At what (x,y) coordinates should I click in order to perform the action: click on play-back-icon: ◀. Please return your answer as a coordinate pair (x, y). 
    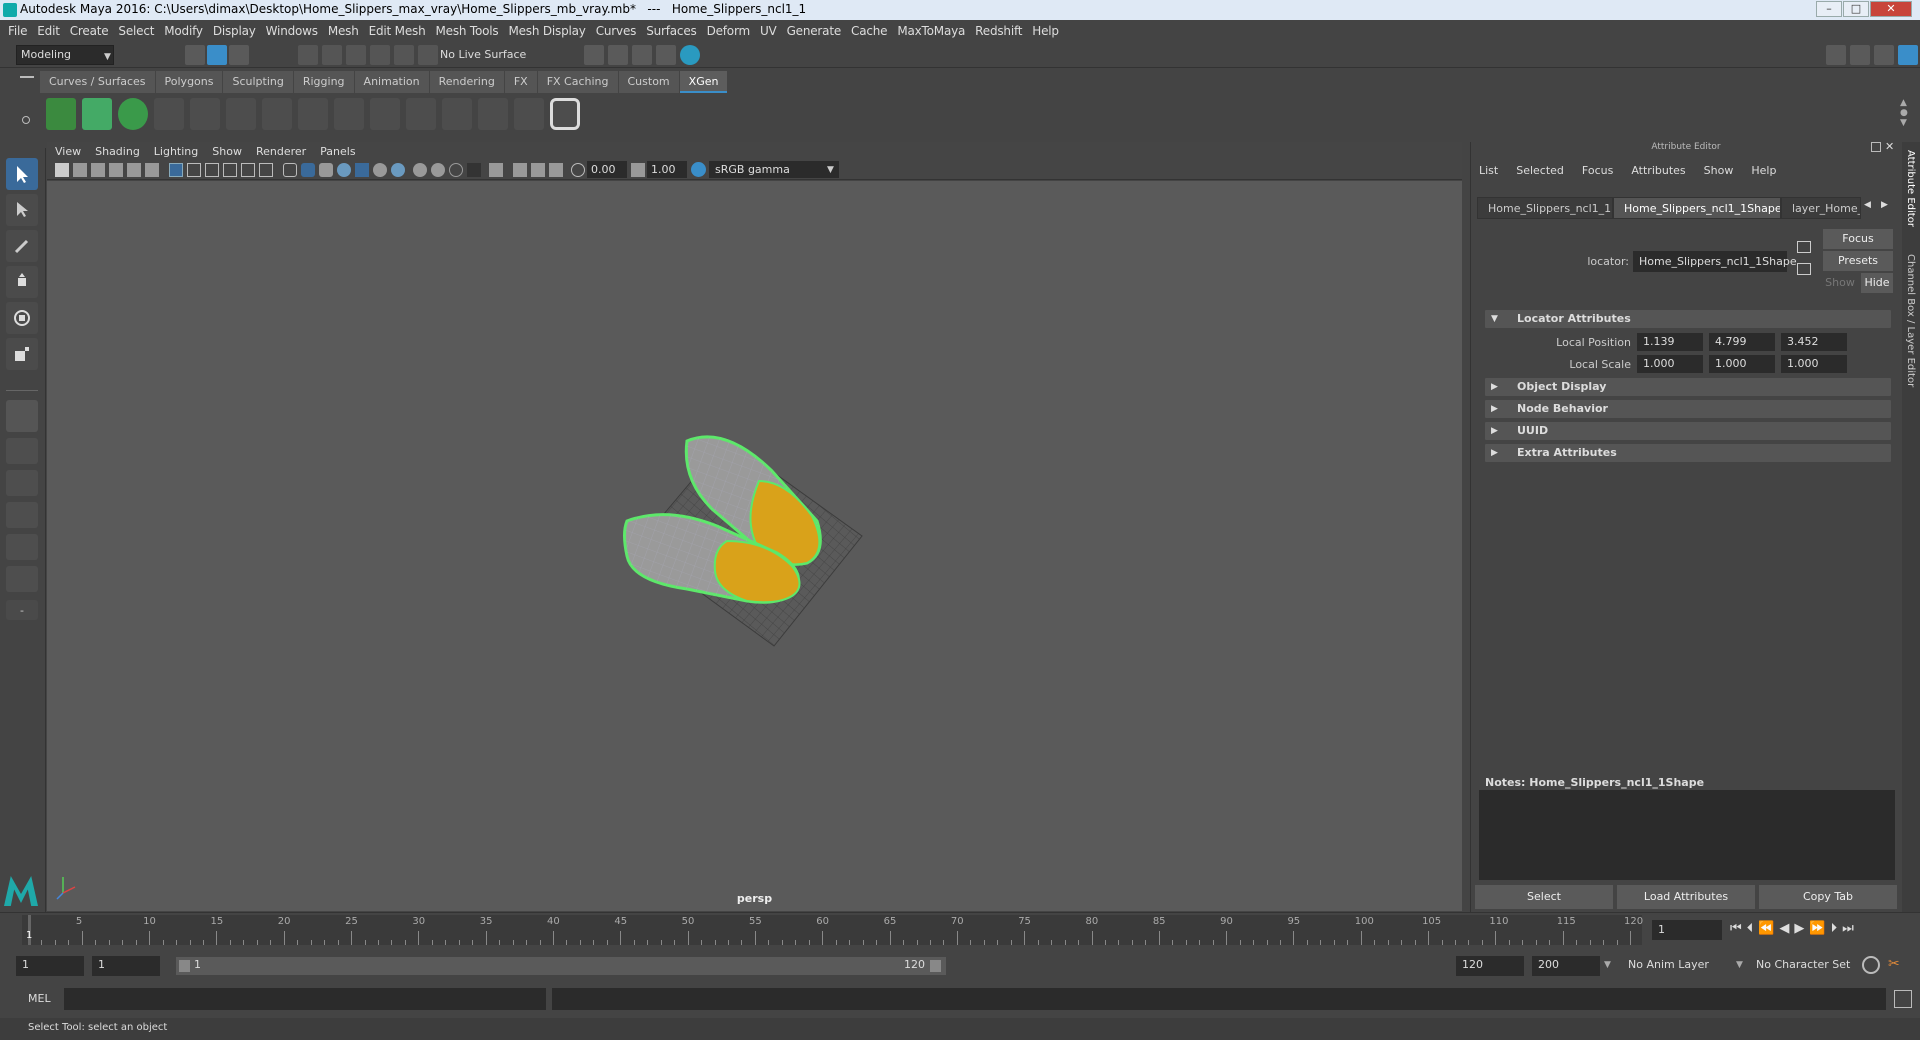
    Looking at the image, I should click on (1786, 928).